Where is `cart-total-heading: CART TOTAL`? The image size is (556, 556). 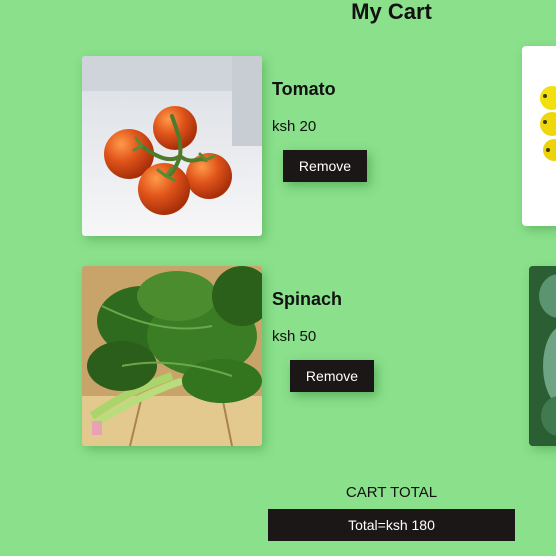 cart-total-heading: CART TOTAL is located at coordinates (391, 492).